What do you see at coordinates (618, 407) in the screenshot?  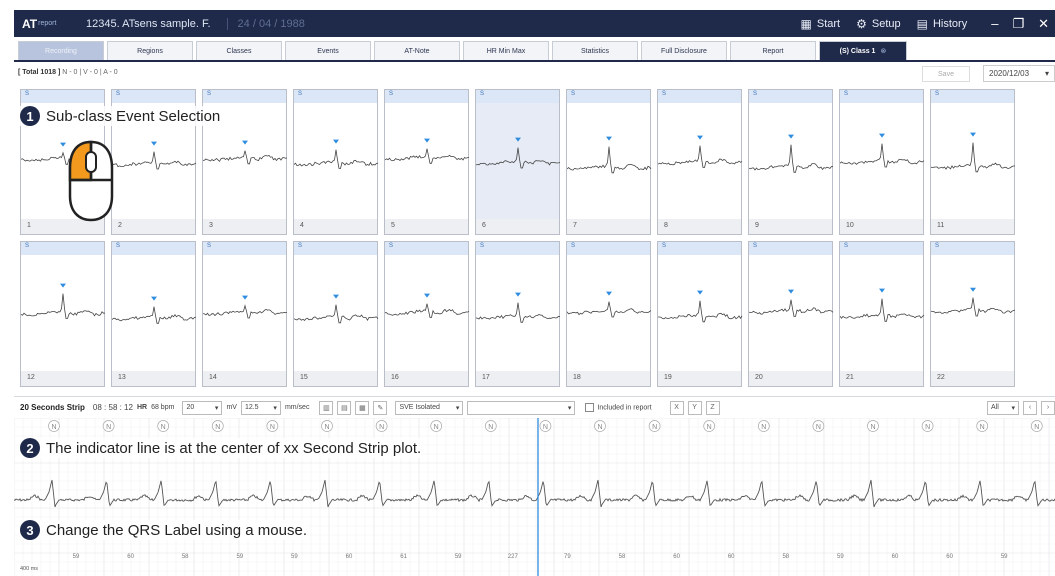 I see `include-report-checkbox: Included in report` at bounding box center [618, 407].